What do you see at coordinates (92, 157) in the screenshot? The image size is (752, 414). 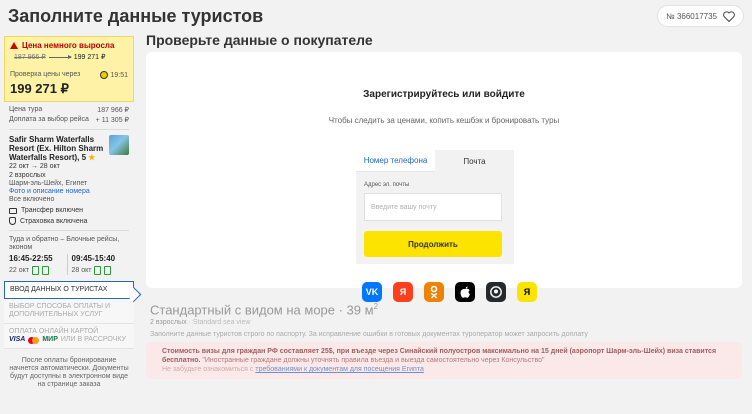 I see `star-icon: ★` at bounding box center [92, 157].